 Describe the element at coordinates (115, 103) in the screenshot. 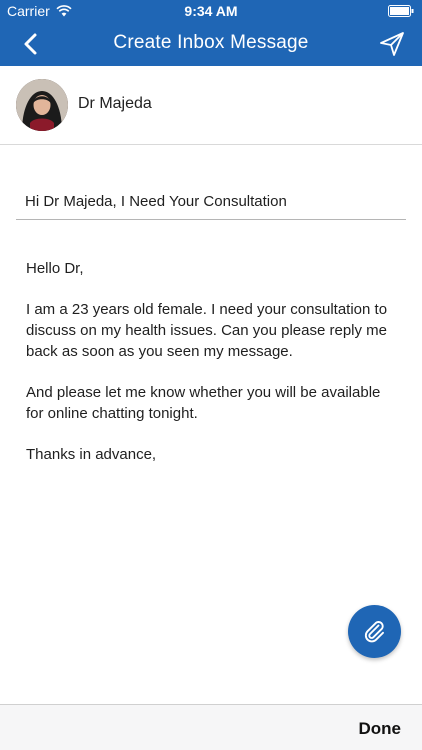

I see `recipient-name: Dr Majeda` at that location.